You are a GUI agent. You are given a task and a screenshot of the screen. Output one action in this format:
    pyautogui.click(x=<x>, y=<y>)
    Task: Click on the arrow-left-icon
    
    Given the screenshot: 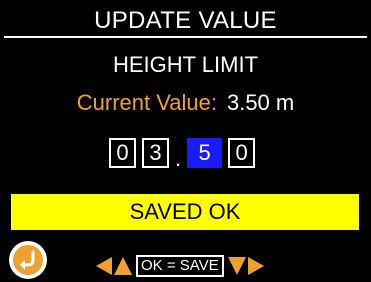 What is the action you would take?
    pyautogui.click(x=104, y=266)
    